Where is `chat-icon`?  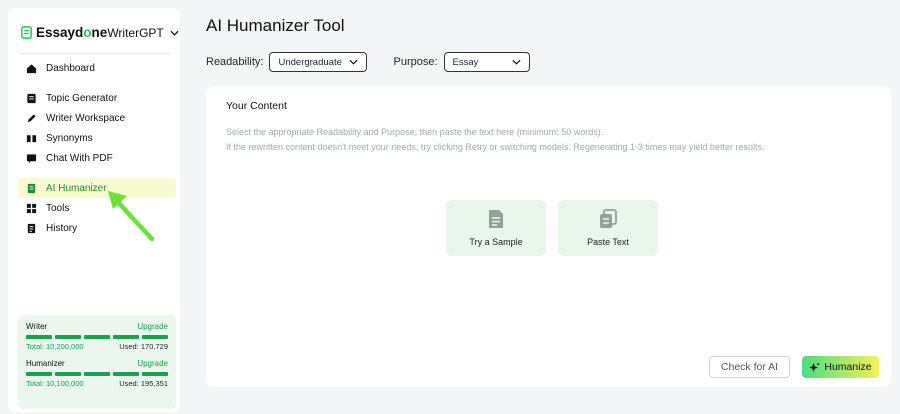 chat-icon is located at coordinates (31, 158).